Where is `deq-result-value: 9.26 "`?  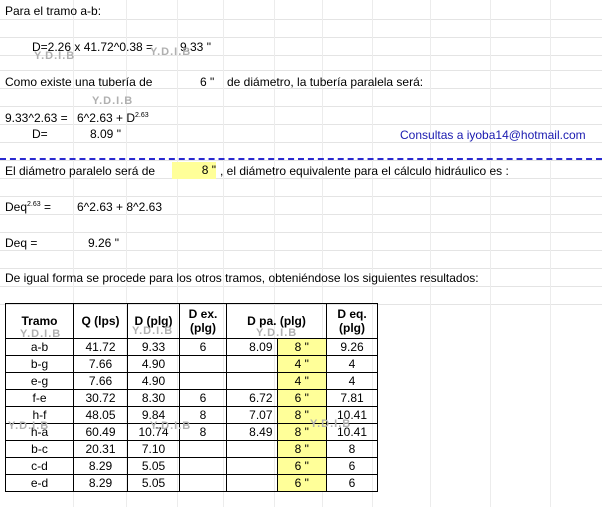
deq-result-value: 9.26 " is located at coordinates (103, 243).